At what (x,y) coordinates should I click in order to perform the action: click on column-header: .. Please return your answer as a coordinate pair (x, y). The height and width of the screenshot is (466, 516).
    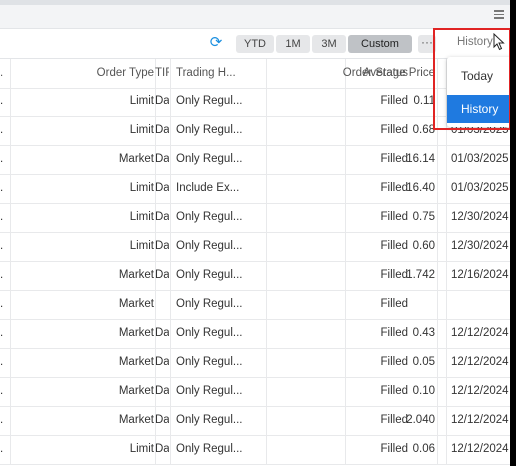
    Looking at the image, I should click on (4, 73).